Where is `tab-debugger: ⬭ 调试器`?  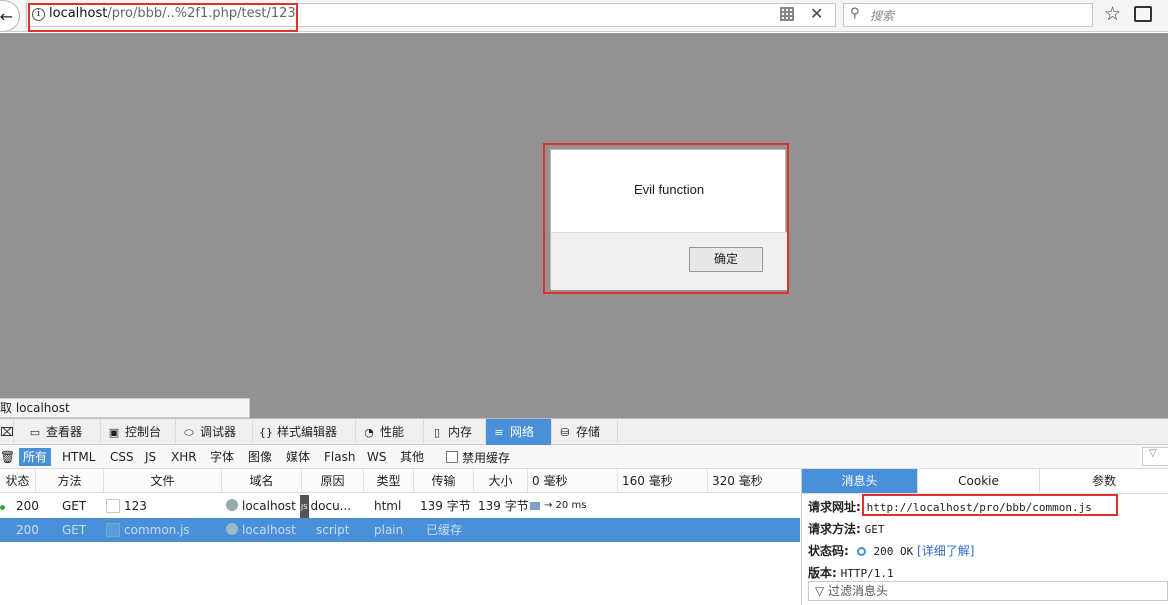 tab-debugger: ⬭ 调试器 is located at coordinates (214, 432).